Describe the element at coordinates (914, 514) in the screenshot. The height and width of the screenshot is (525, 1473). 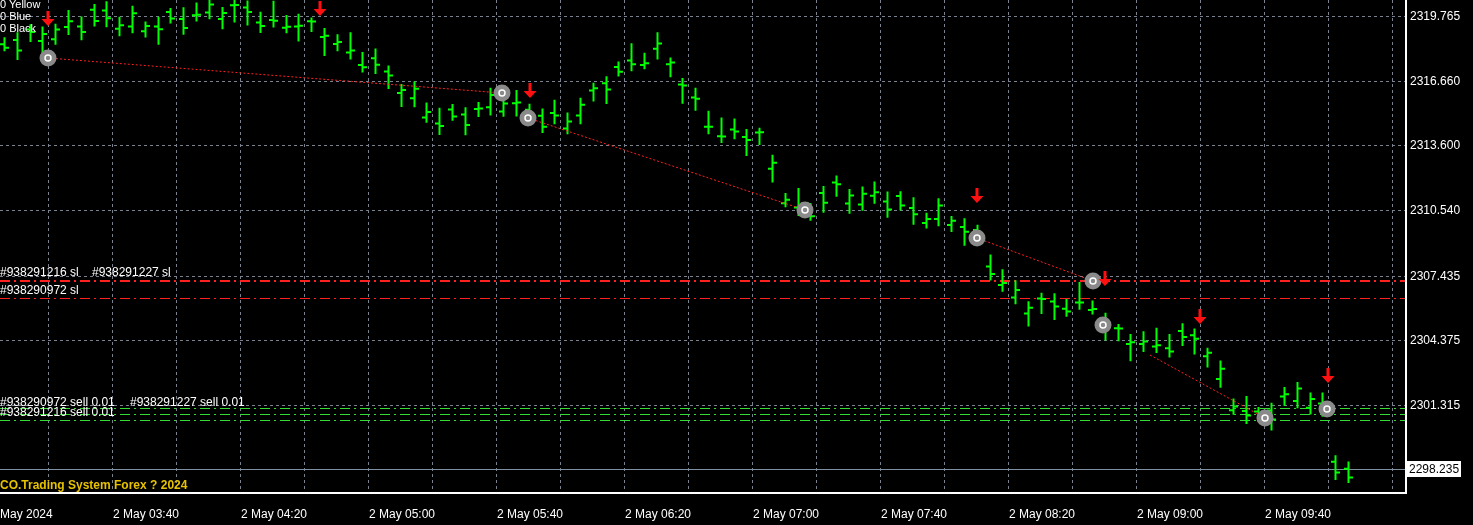
I see `time-tick-label: 2 May 07:40` at that location.